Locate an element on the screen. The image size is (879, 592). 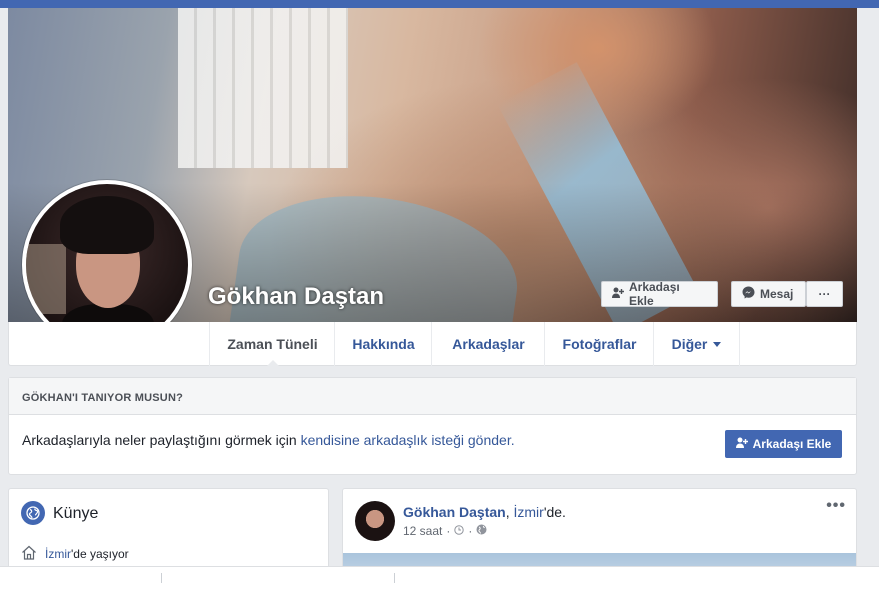
post-card: Gökhan Daştan, İzmir'de. 12 saat · · ••• is located at coordinates (599, 533).